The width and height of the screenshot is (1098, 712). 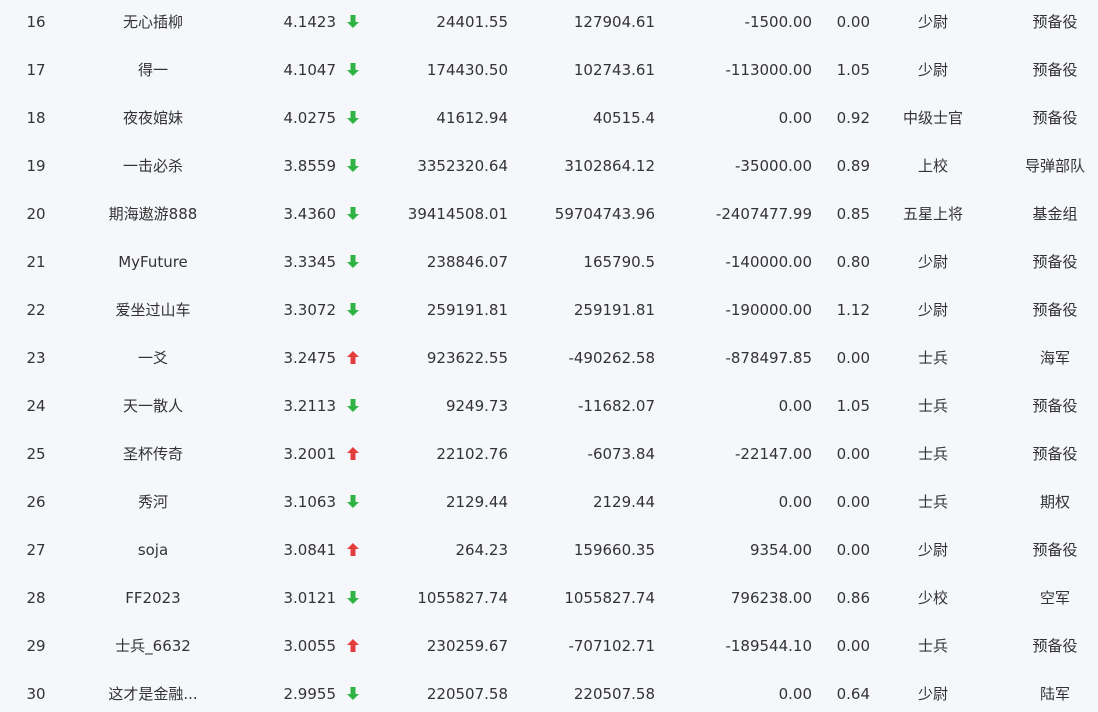 What do you see at coordinates (310, 214) in the screenshot?
I see `score-cell: 3.4360` at bounding box center [310, 214].